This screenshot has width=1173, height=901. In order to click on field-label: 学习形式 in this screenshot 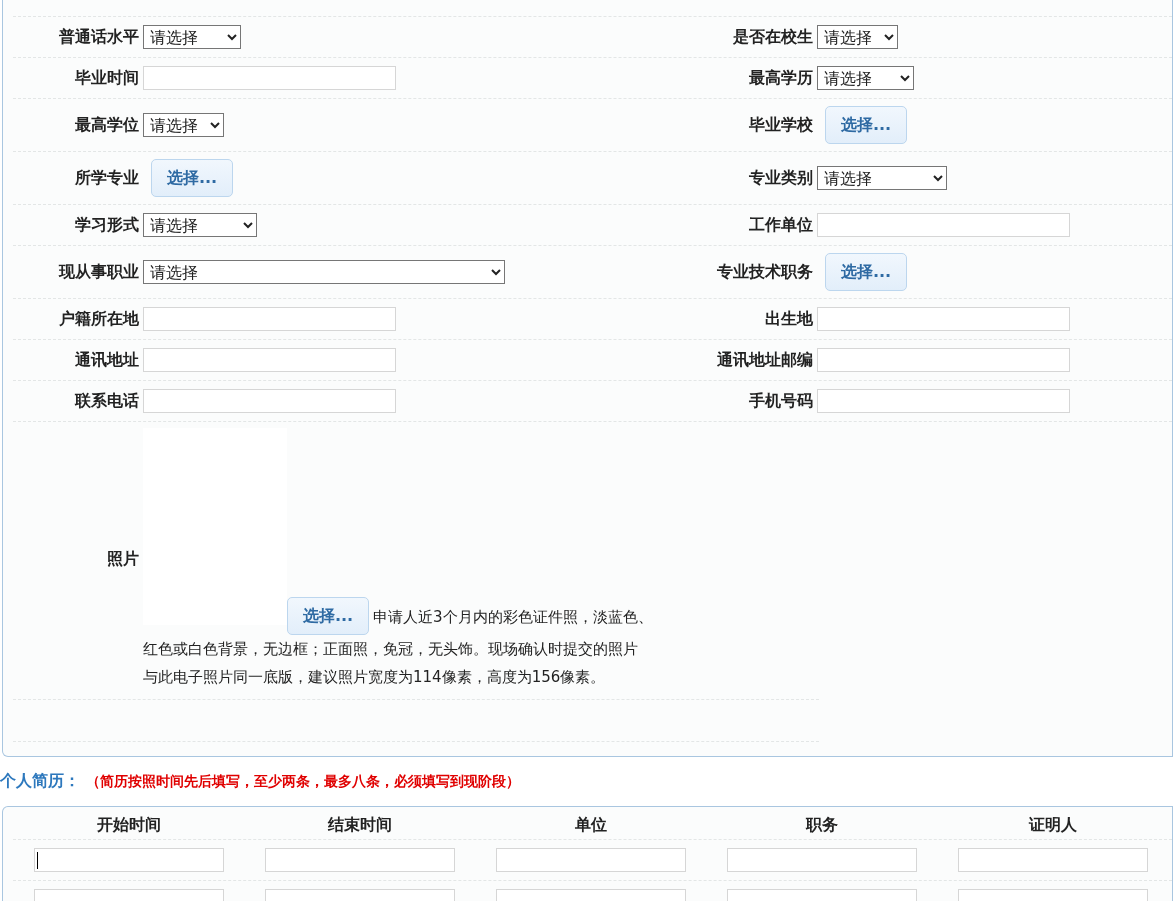, I will do `click(106, 225)`.